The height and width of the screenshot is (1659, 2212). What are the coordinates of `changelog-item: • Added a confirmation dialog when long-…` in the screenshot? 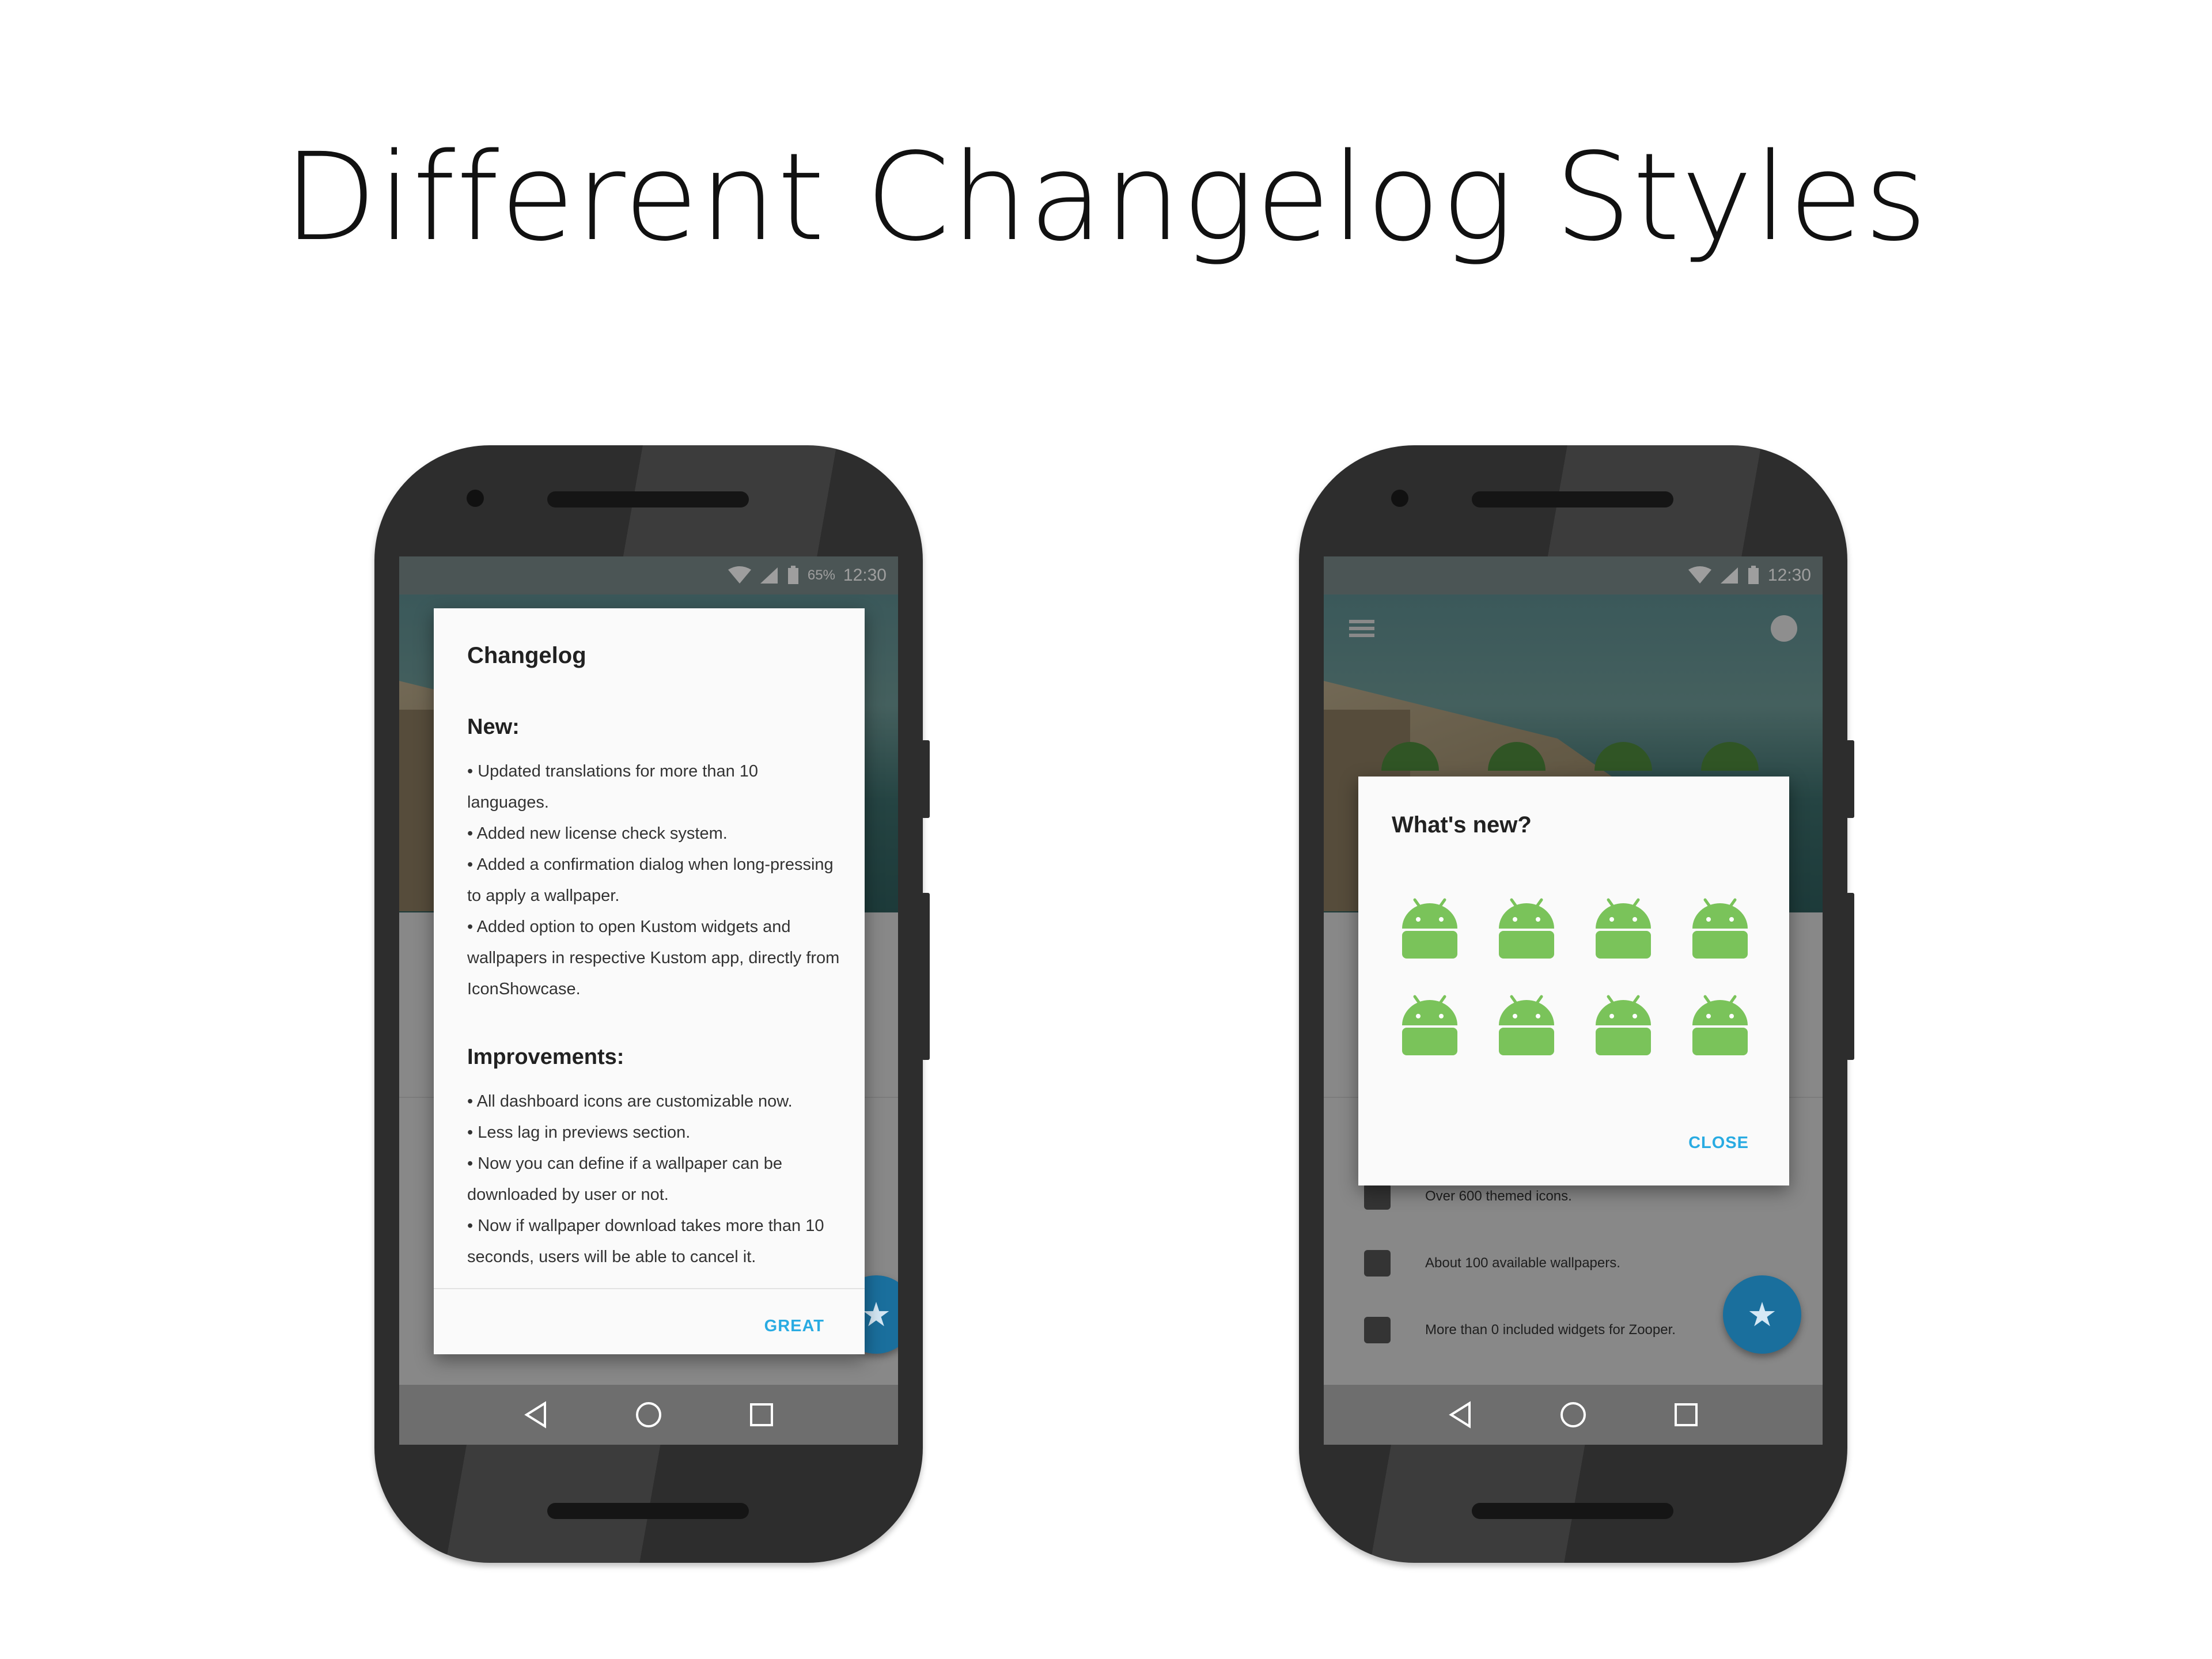 It's located at (650, 880).